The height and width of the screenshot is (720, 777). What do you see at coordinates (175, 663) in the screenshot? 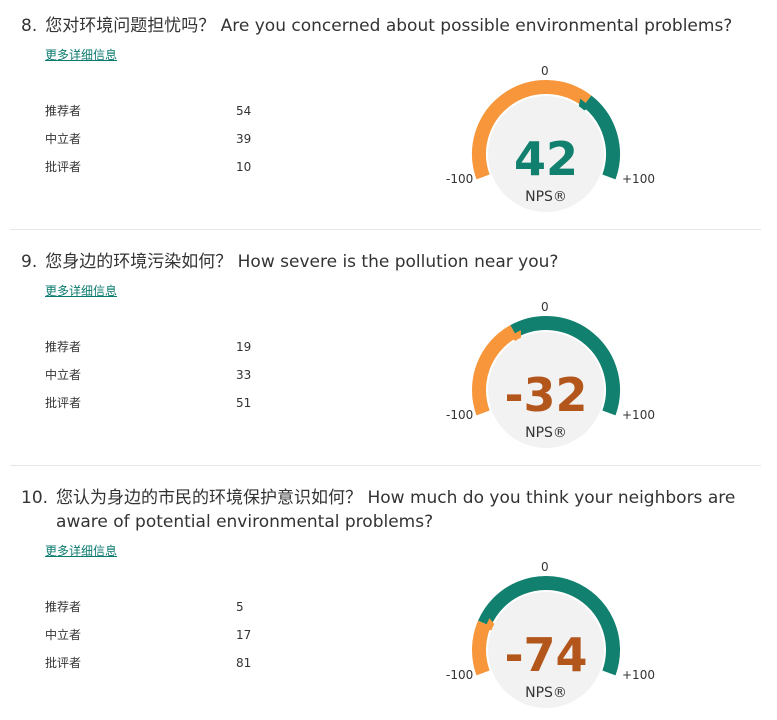
I see `detractors-row: 批评者 81` at bounding box center [175, 663].